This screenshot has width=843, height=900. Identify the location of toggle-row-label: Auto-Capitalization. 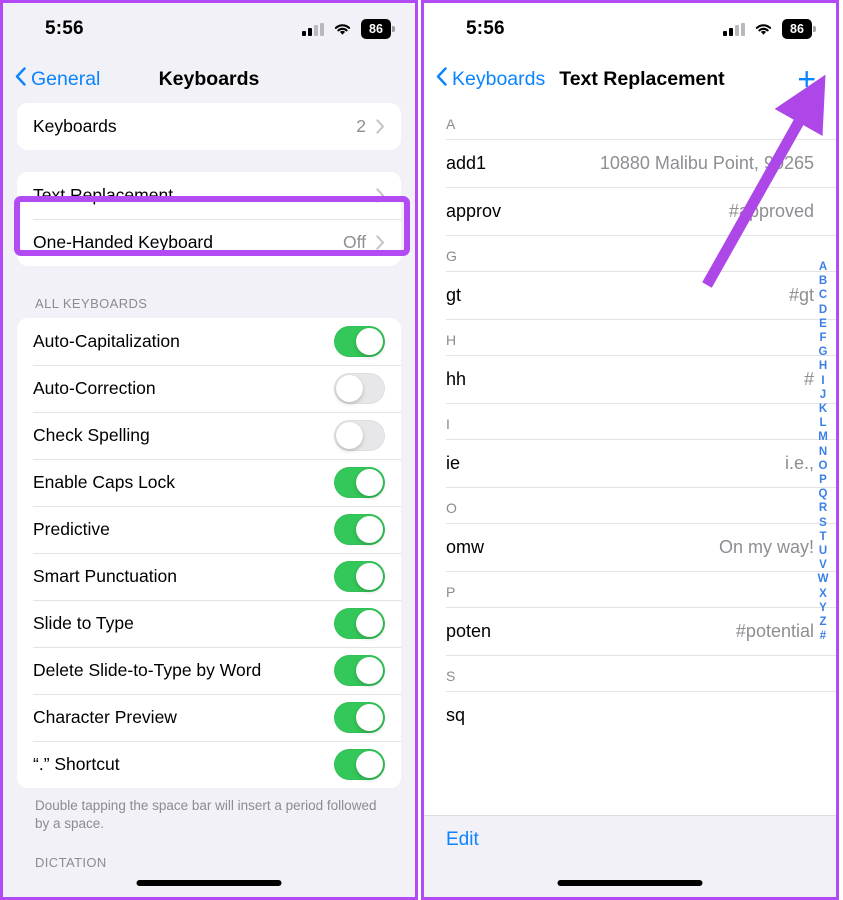
(106, 341).